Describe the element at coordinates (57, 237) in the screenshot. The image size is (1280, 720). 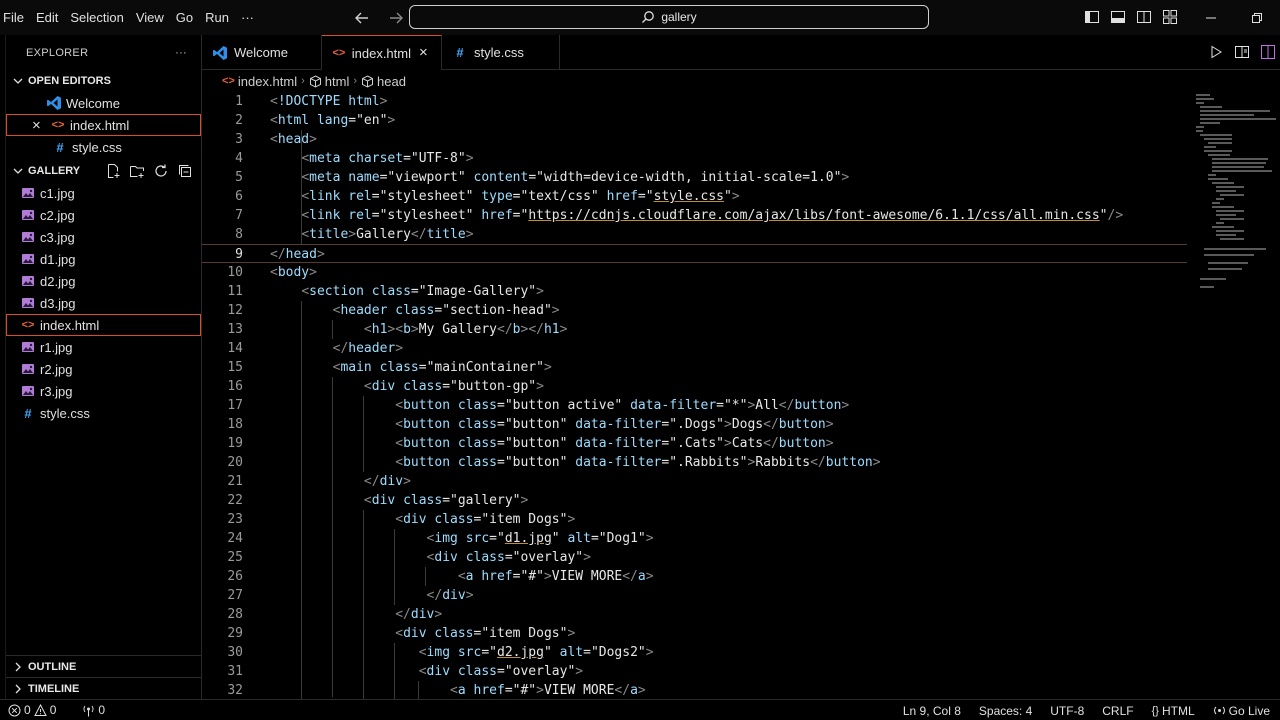
I see `file-label: c3.jpg` at that location.